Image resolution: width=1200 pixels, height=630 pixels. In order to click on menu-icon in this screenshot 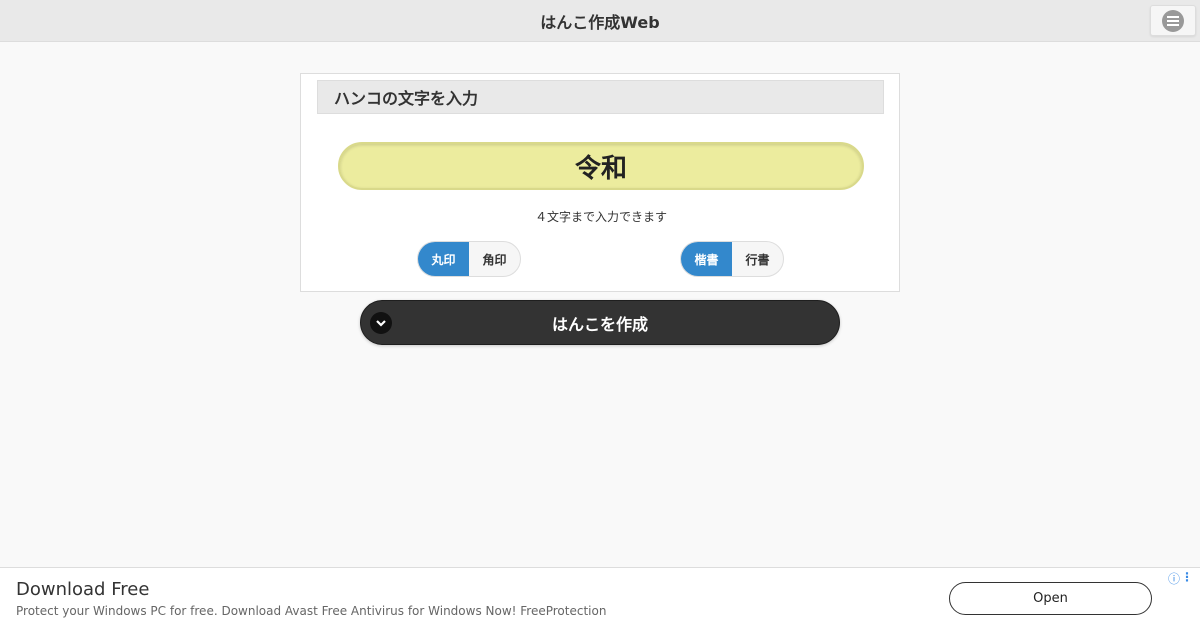, I will do `click(1173, 20)`.